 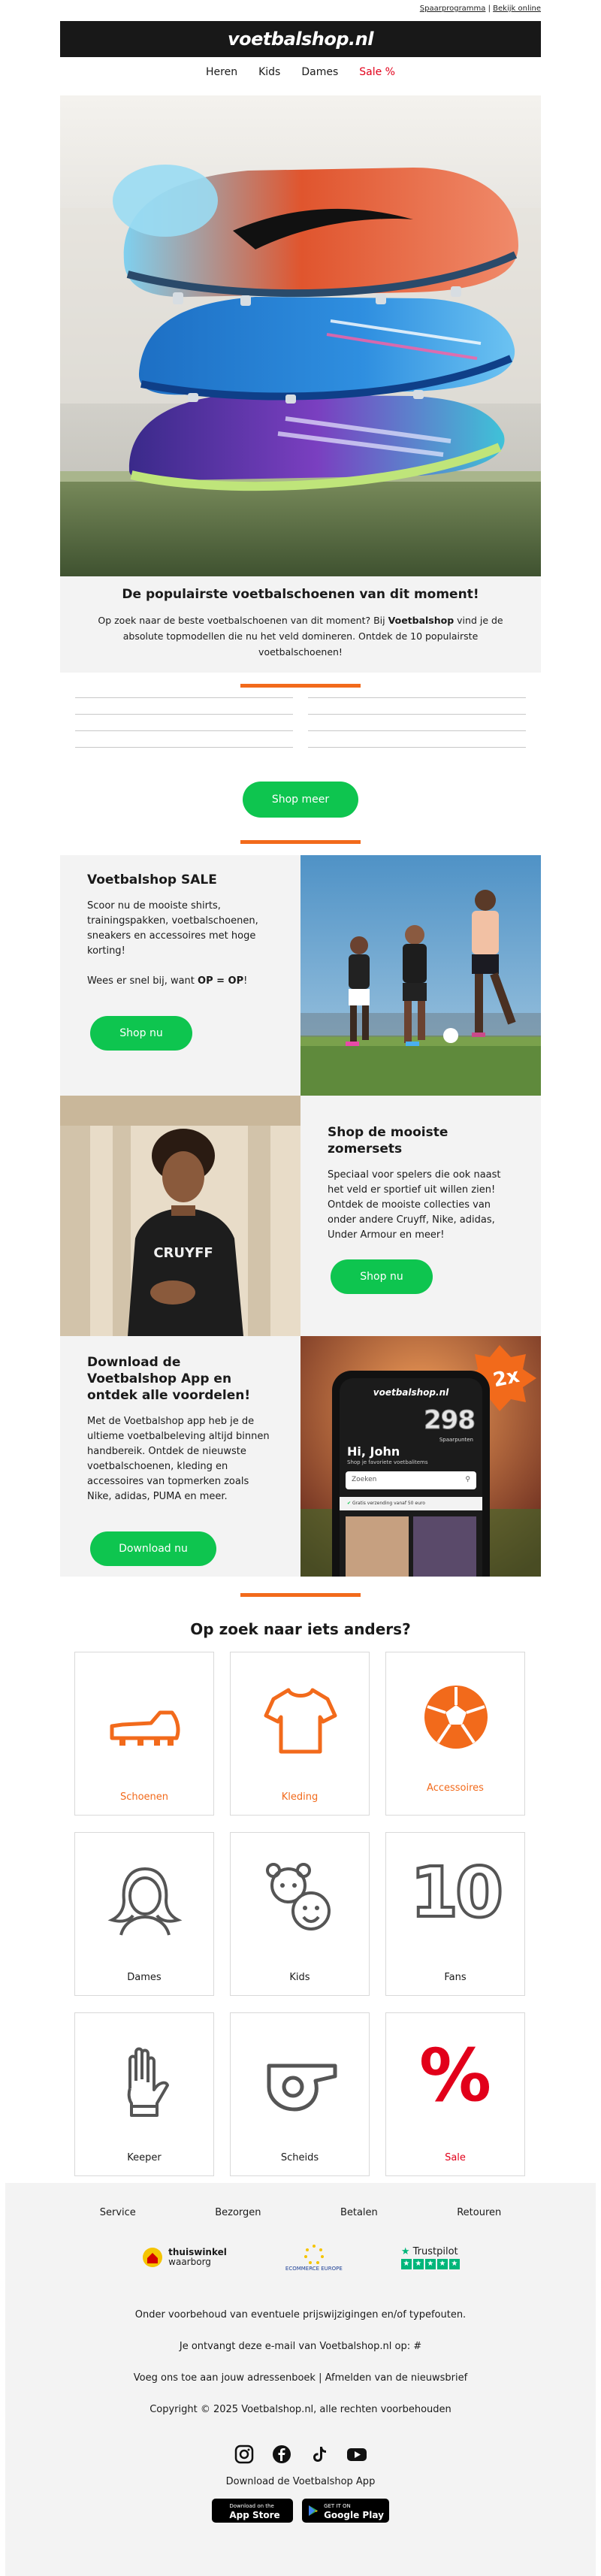 What do you see at coordinates (221, 76) in the screenshot?
I see `nav-item-heren: Heren` at bounding box center [221, 76].